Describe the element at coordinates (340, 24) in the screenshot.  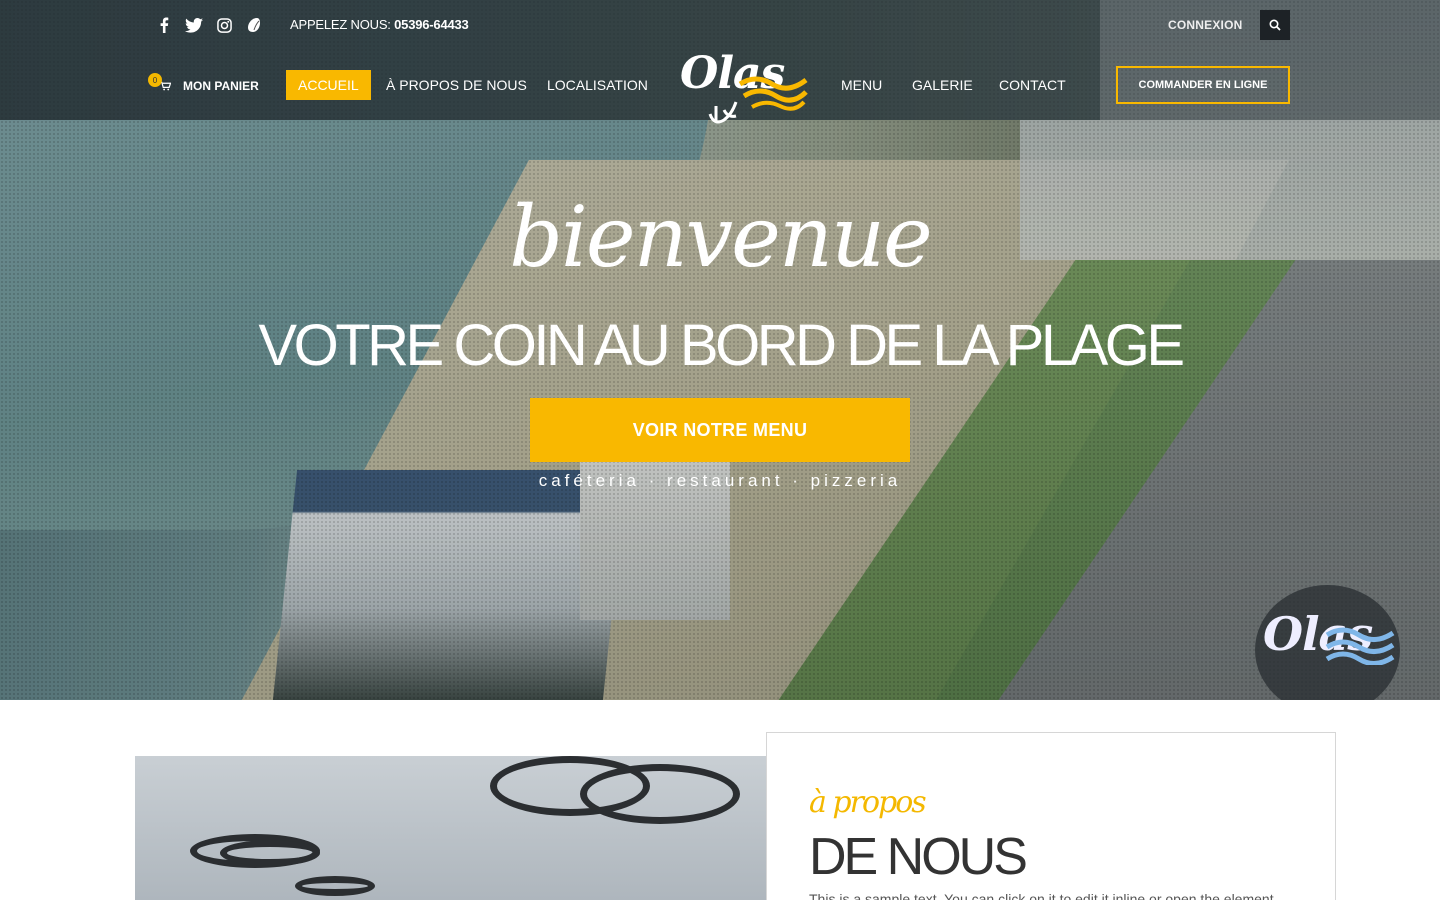
I see `phone-label: APPELEZ NOUS:` at that location.